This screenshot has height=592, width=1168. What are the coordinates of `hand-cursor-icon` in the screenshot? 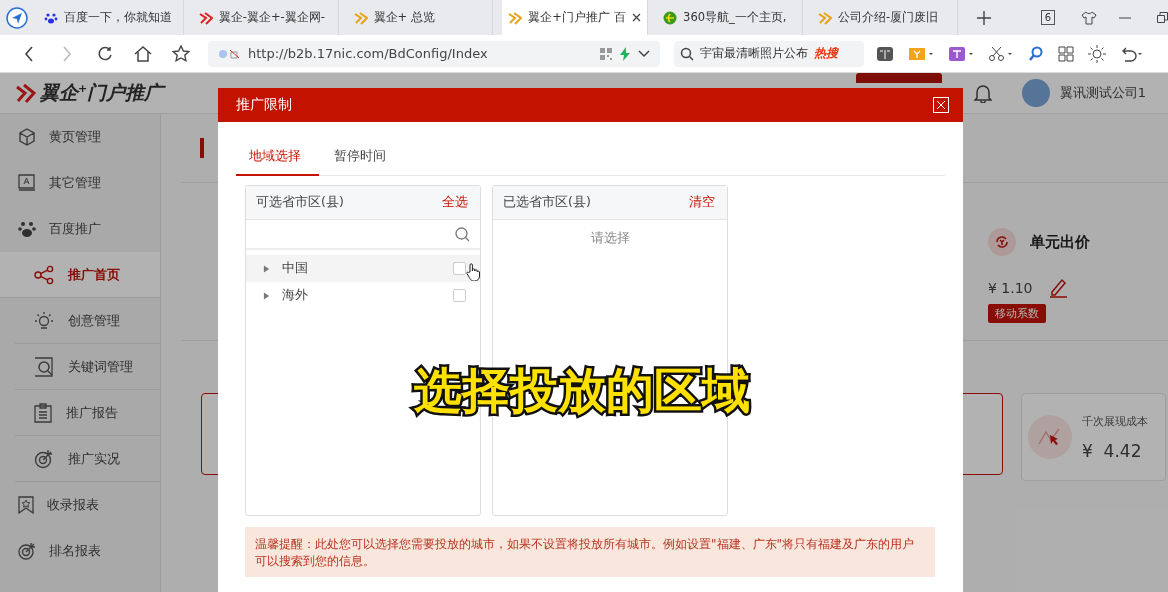 It's located at (473, 272).